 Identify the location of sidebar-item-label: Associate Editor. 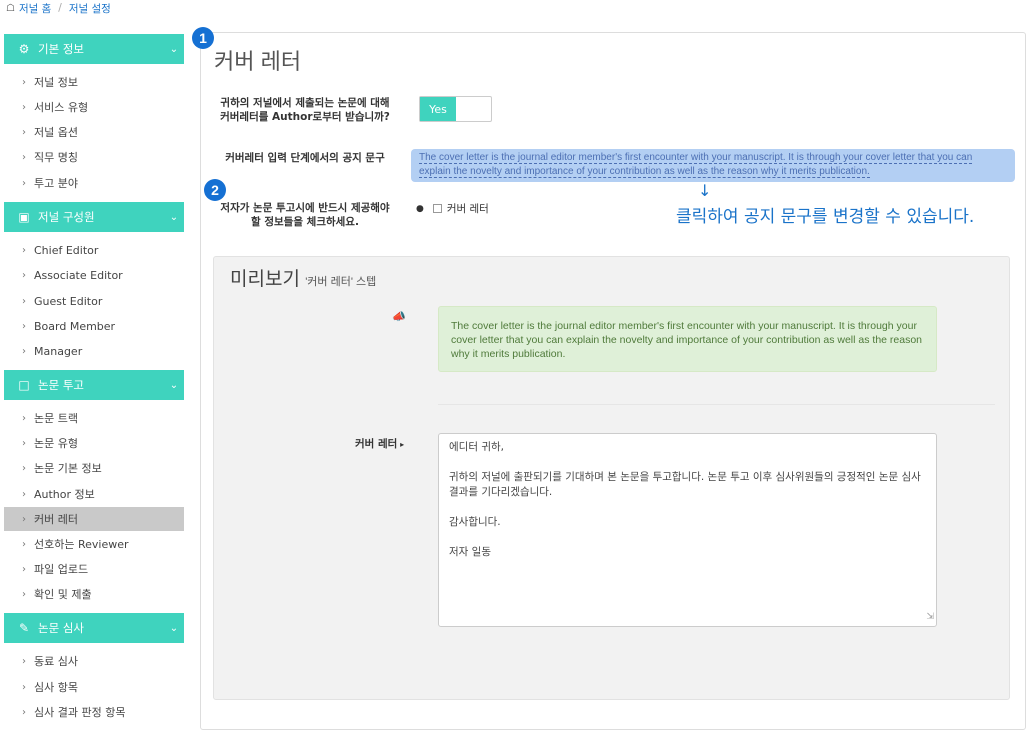
(78, 275).